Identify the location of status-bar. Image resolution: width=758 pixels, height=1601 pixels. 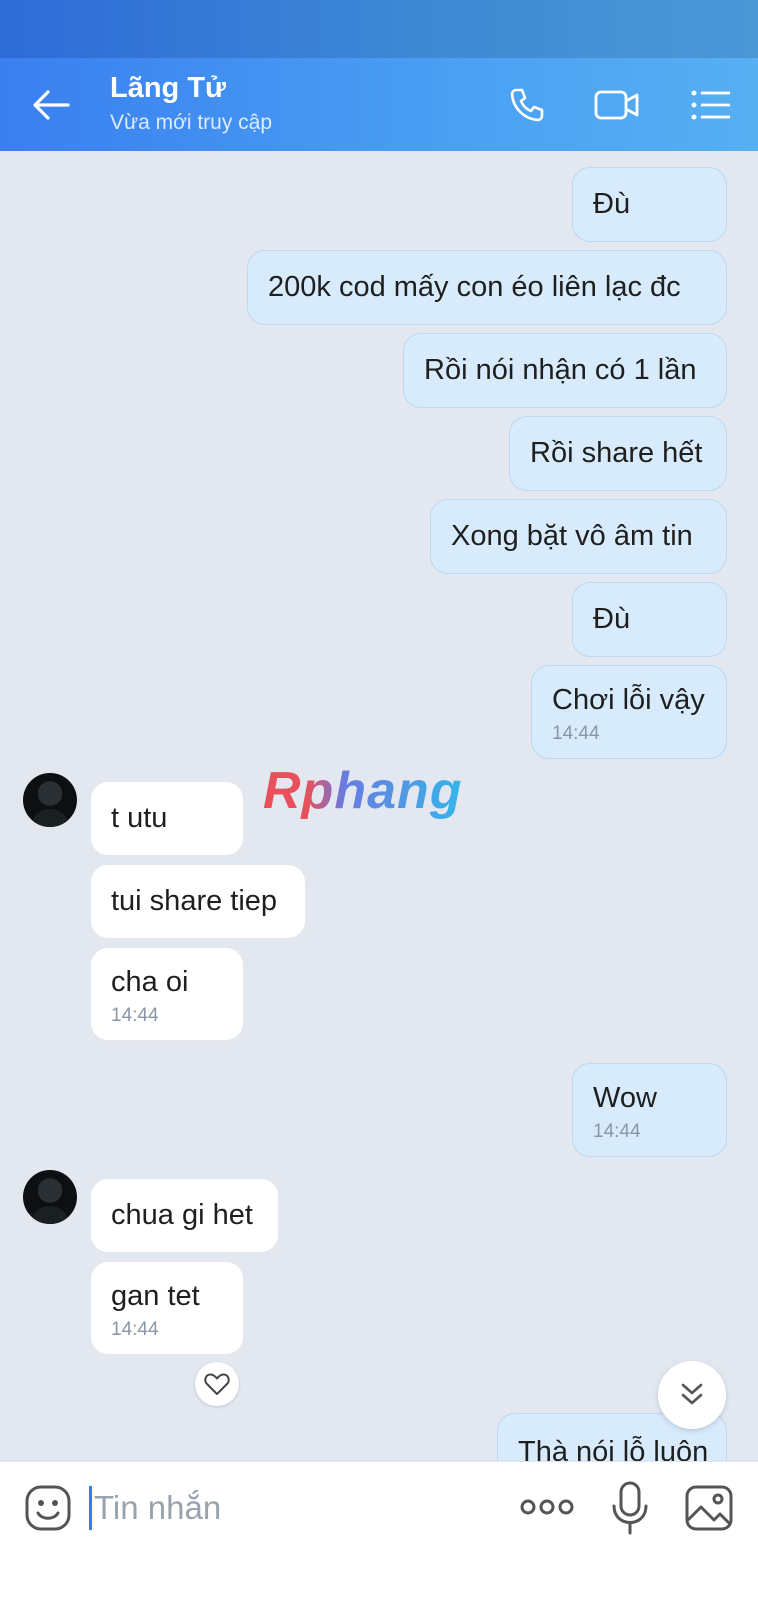
(379, 29).